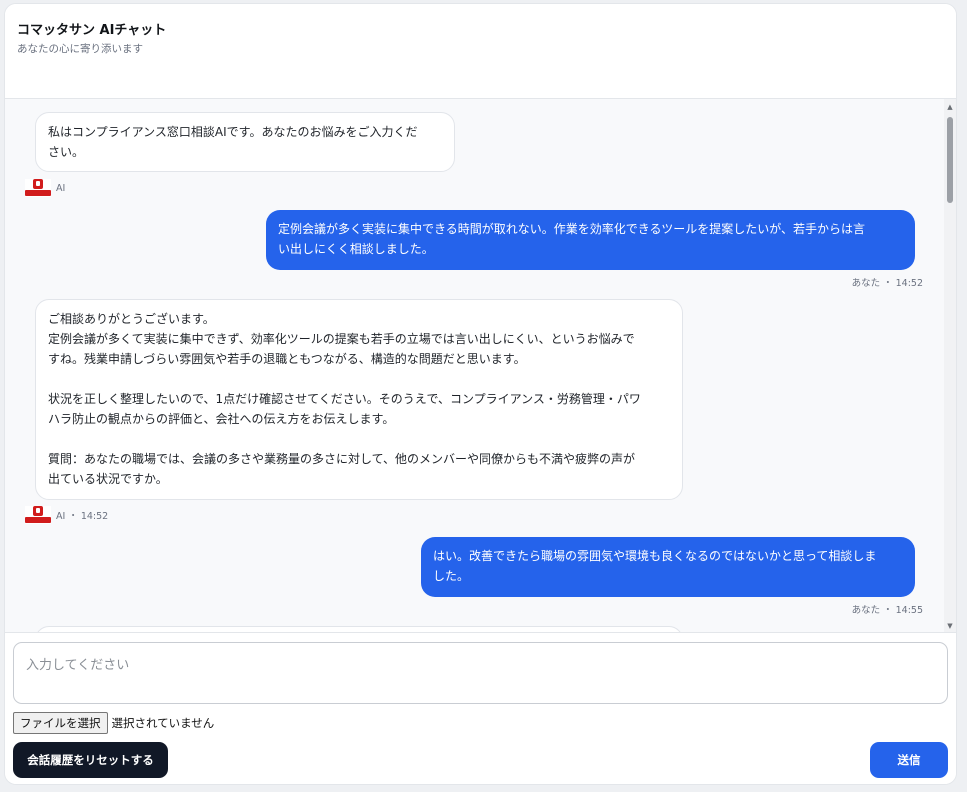 Image resolution: width=967 pixels, height=792 pixels. I want to click on reset-history-button: 会話履歴をリセットする, so click(90, 760).